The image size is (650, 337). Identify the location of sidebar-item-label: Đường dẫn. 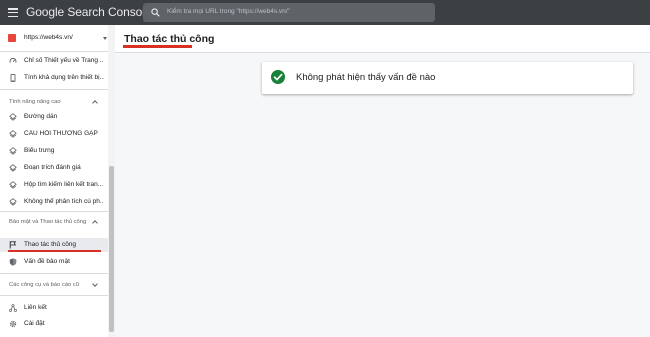
(41, 116).